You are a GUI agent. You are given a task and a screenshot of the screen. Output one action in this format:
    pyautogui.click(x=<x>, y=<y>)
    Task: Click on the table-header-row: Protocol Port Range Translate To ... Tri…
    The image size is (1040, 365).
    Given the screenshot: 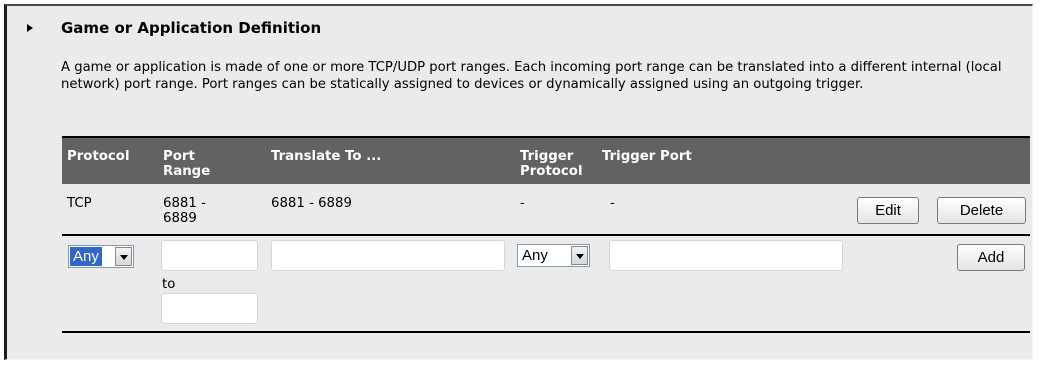 What is the action you would take?
    pyautogui.click(x=546, y=161)
    